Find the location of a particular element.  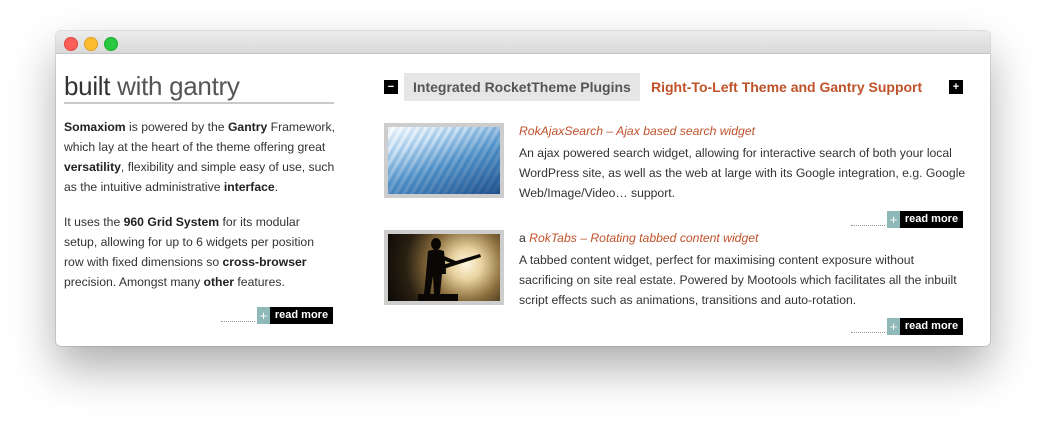

roktabs-thumbnail is located at coordinates (444, 267).